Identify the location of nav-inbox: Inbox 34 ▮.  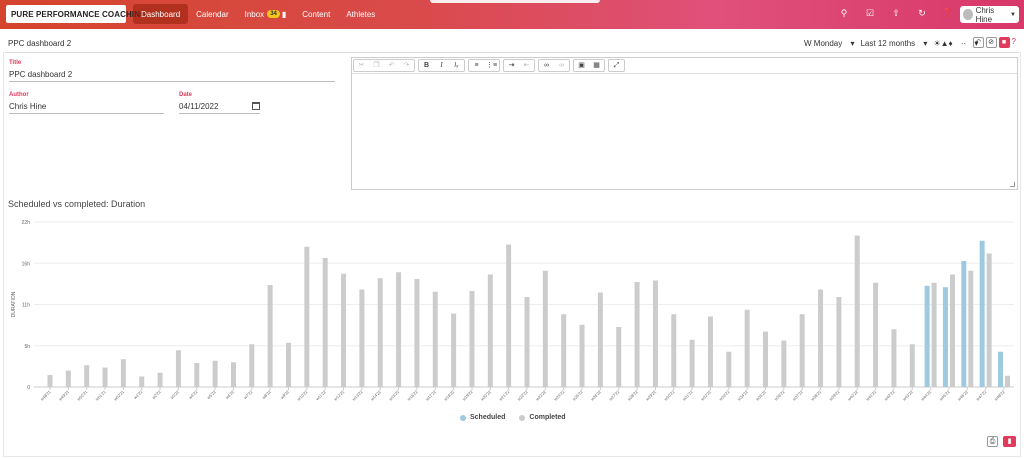
(266, 14).